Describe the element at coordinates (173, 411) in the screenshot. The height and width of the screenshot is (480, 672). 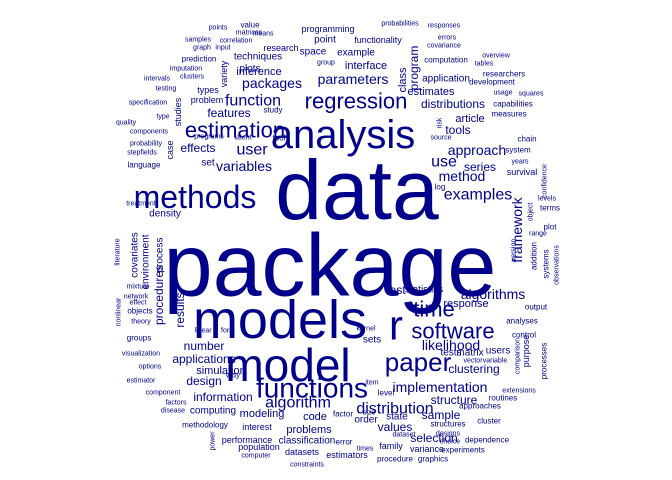
I see `word-disease: disease` at that location.